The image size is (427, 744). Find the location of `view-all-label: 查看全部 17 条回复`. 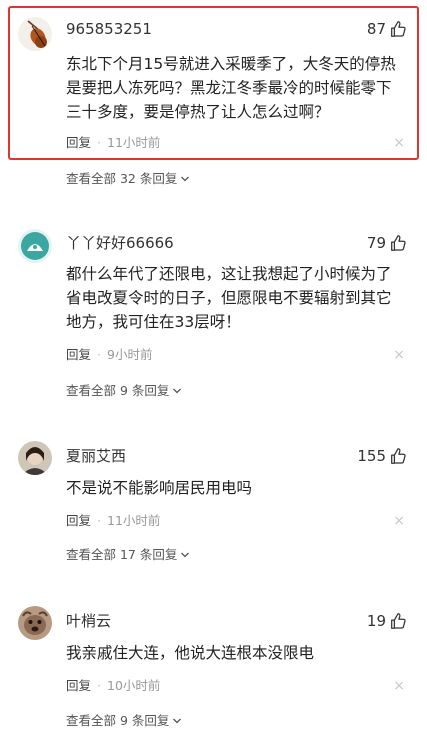

view-all-label: 查看全部 17 条回复 is located at coordinates (122, 554).